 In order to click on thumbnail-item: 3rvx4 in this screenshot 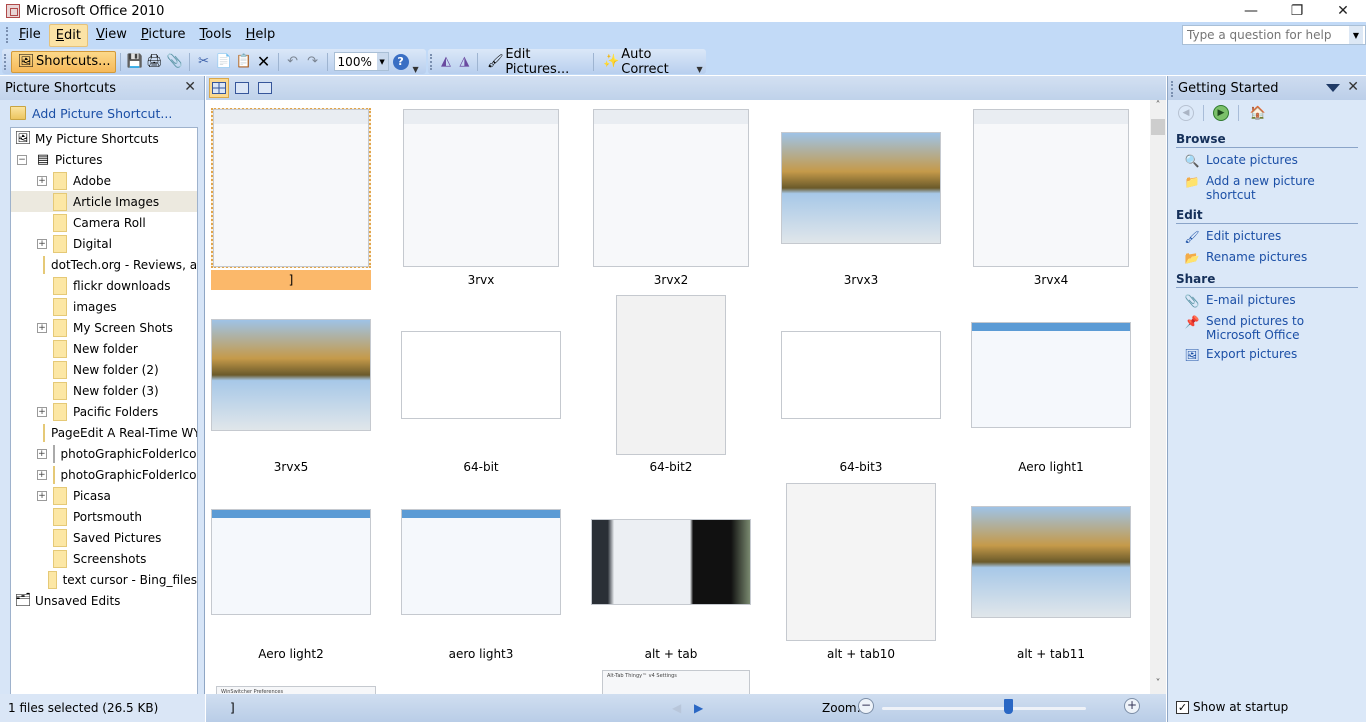, I will do `click(1051, 197)`.